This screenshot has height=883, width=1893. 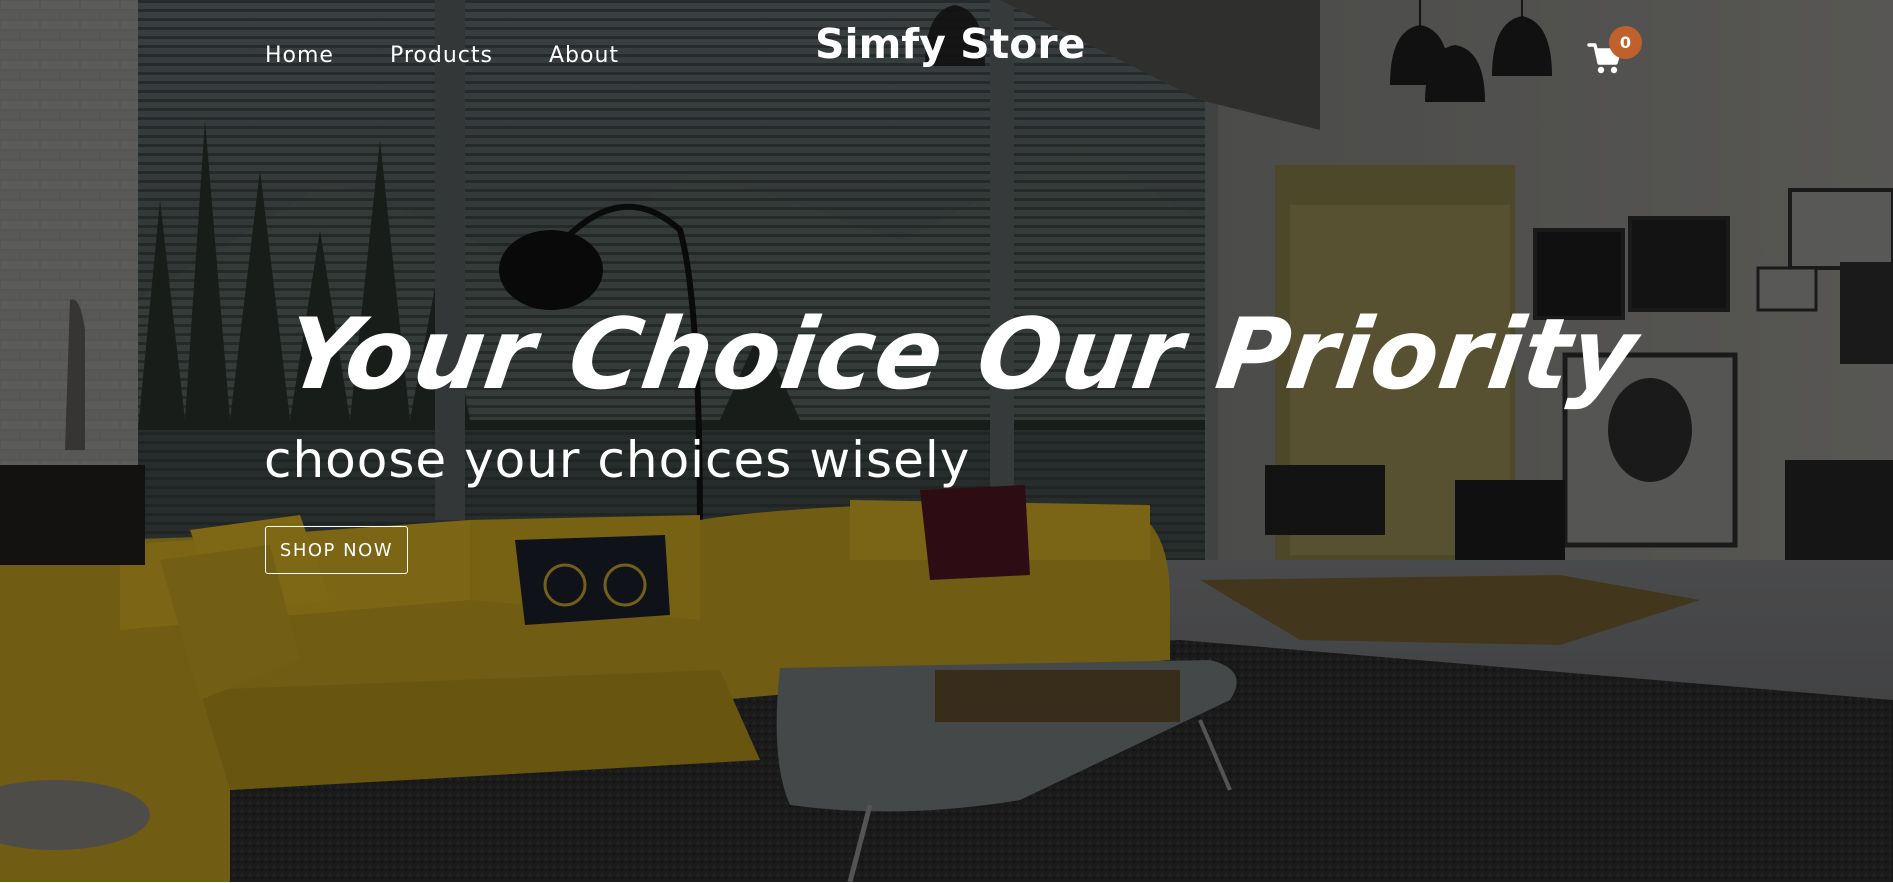 I want to click on hero-headline: Your Choice Our Priority, so click(x=962, y=355).